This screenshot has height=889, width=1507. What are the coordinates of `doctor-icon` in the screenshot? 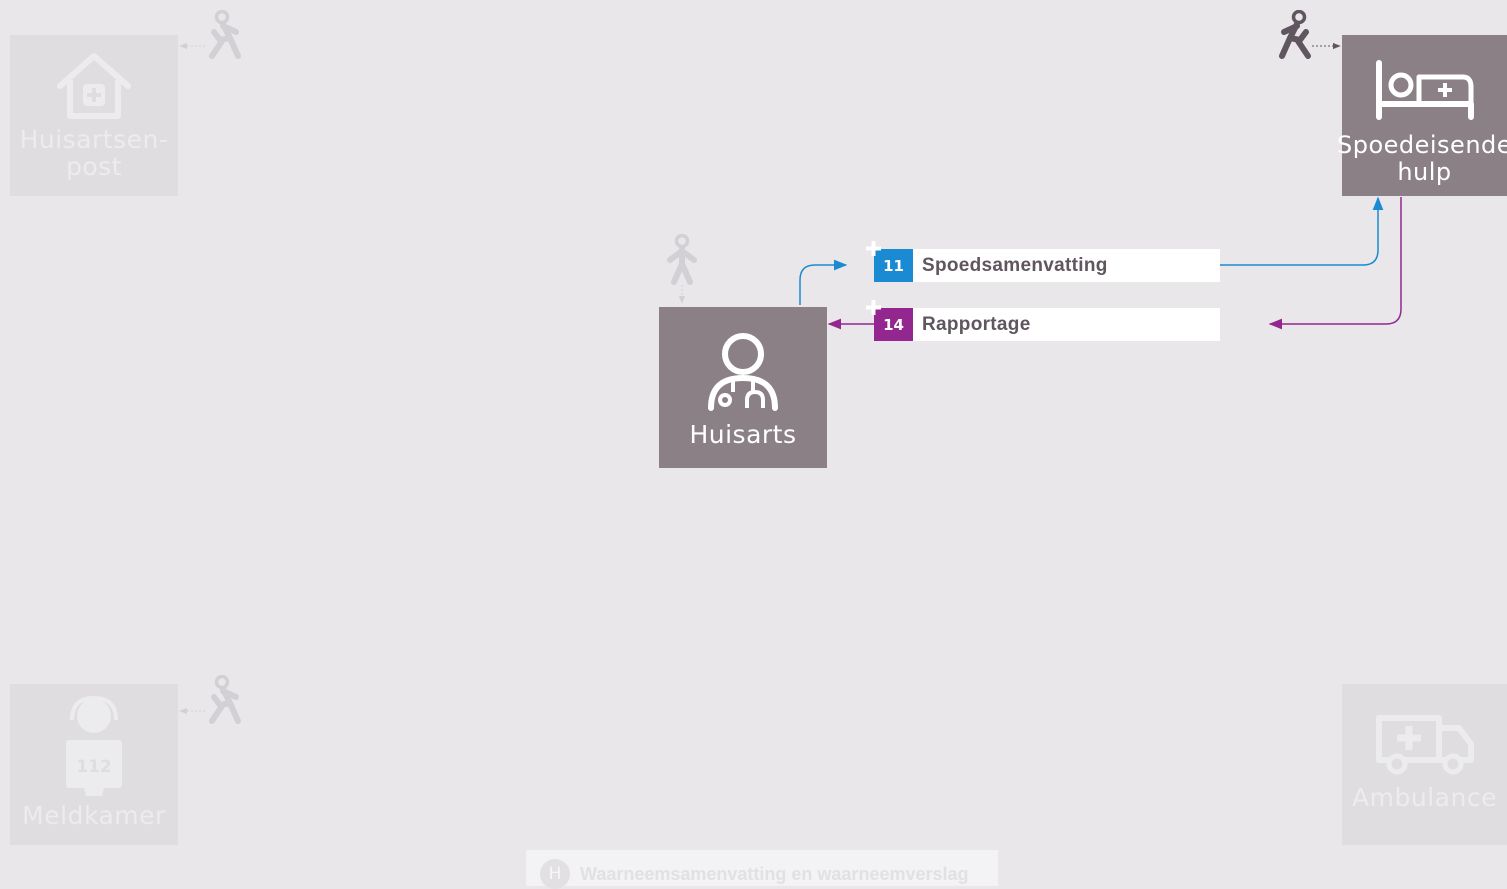 It's located at (743, 372).